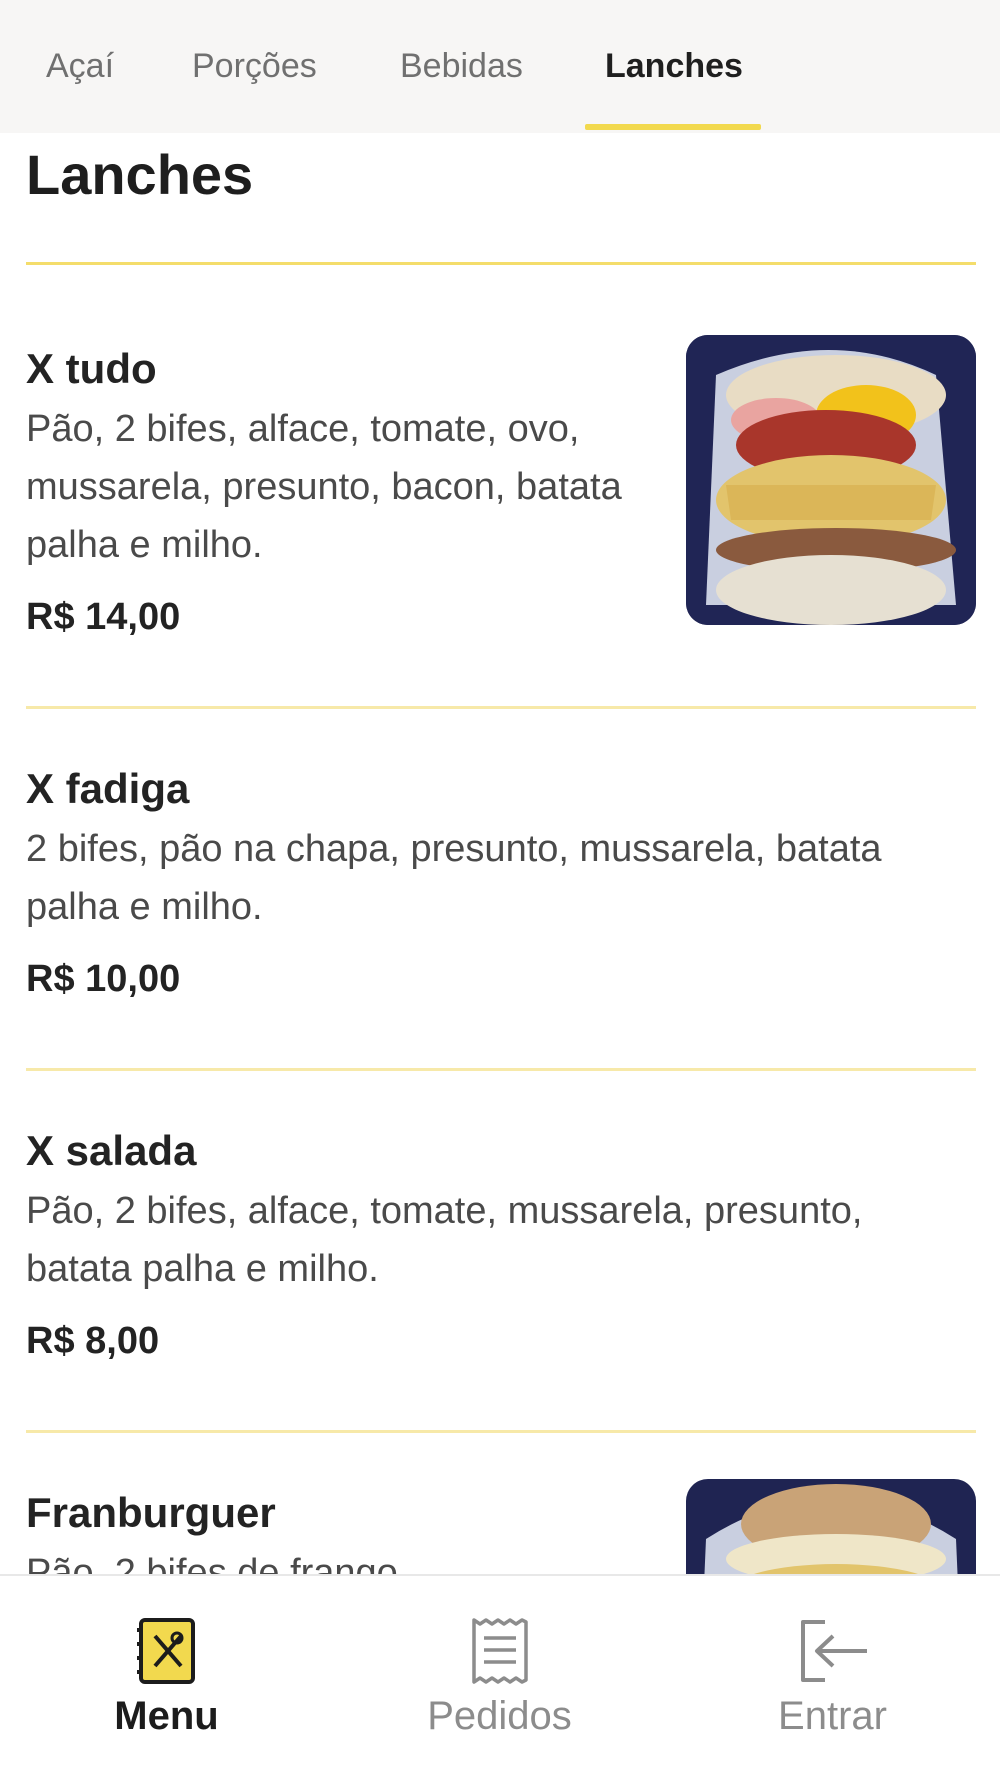 Image resolution: width=1000 pixels, height=1778 pixels. Describe the element at coordinates (103, 617) in the screenshot. I see `item-price: R$ 14,00` at that location.